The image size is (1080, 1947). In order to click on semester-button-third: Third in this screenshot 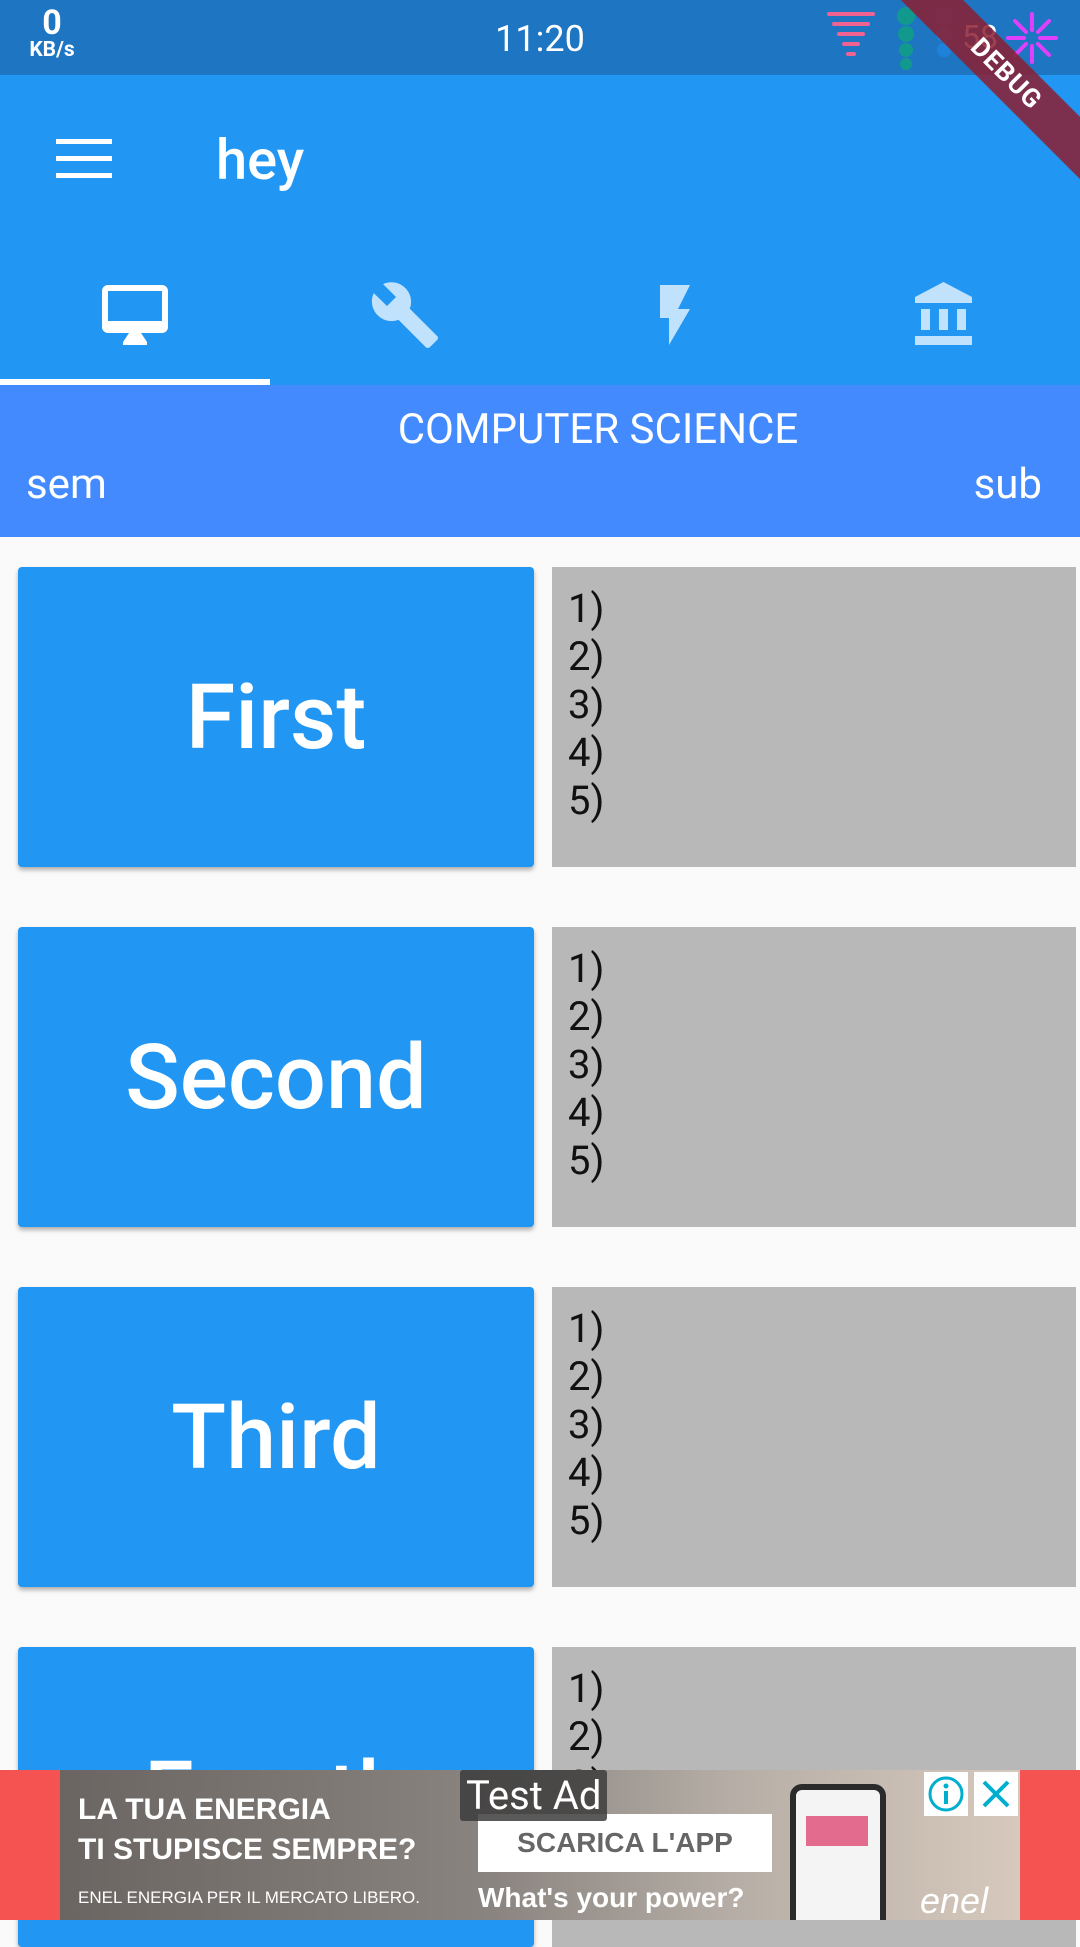, I will do `click(276, 1437)`.